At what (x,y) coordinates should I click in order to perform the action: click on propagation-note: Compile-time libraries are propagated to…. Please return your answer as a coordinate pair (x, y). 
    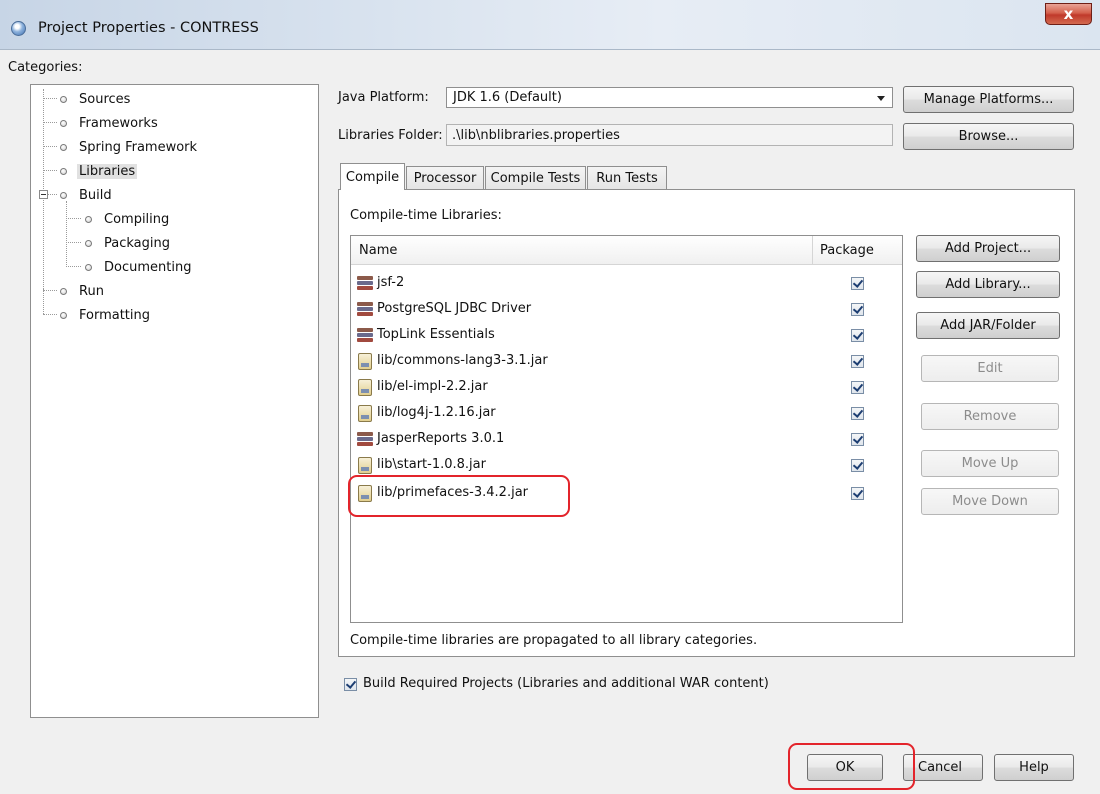
    Looking at the image, I should click on (554, 640).